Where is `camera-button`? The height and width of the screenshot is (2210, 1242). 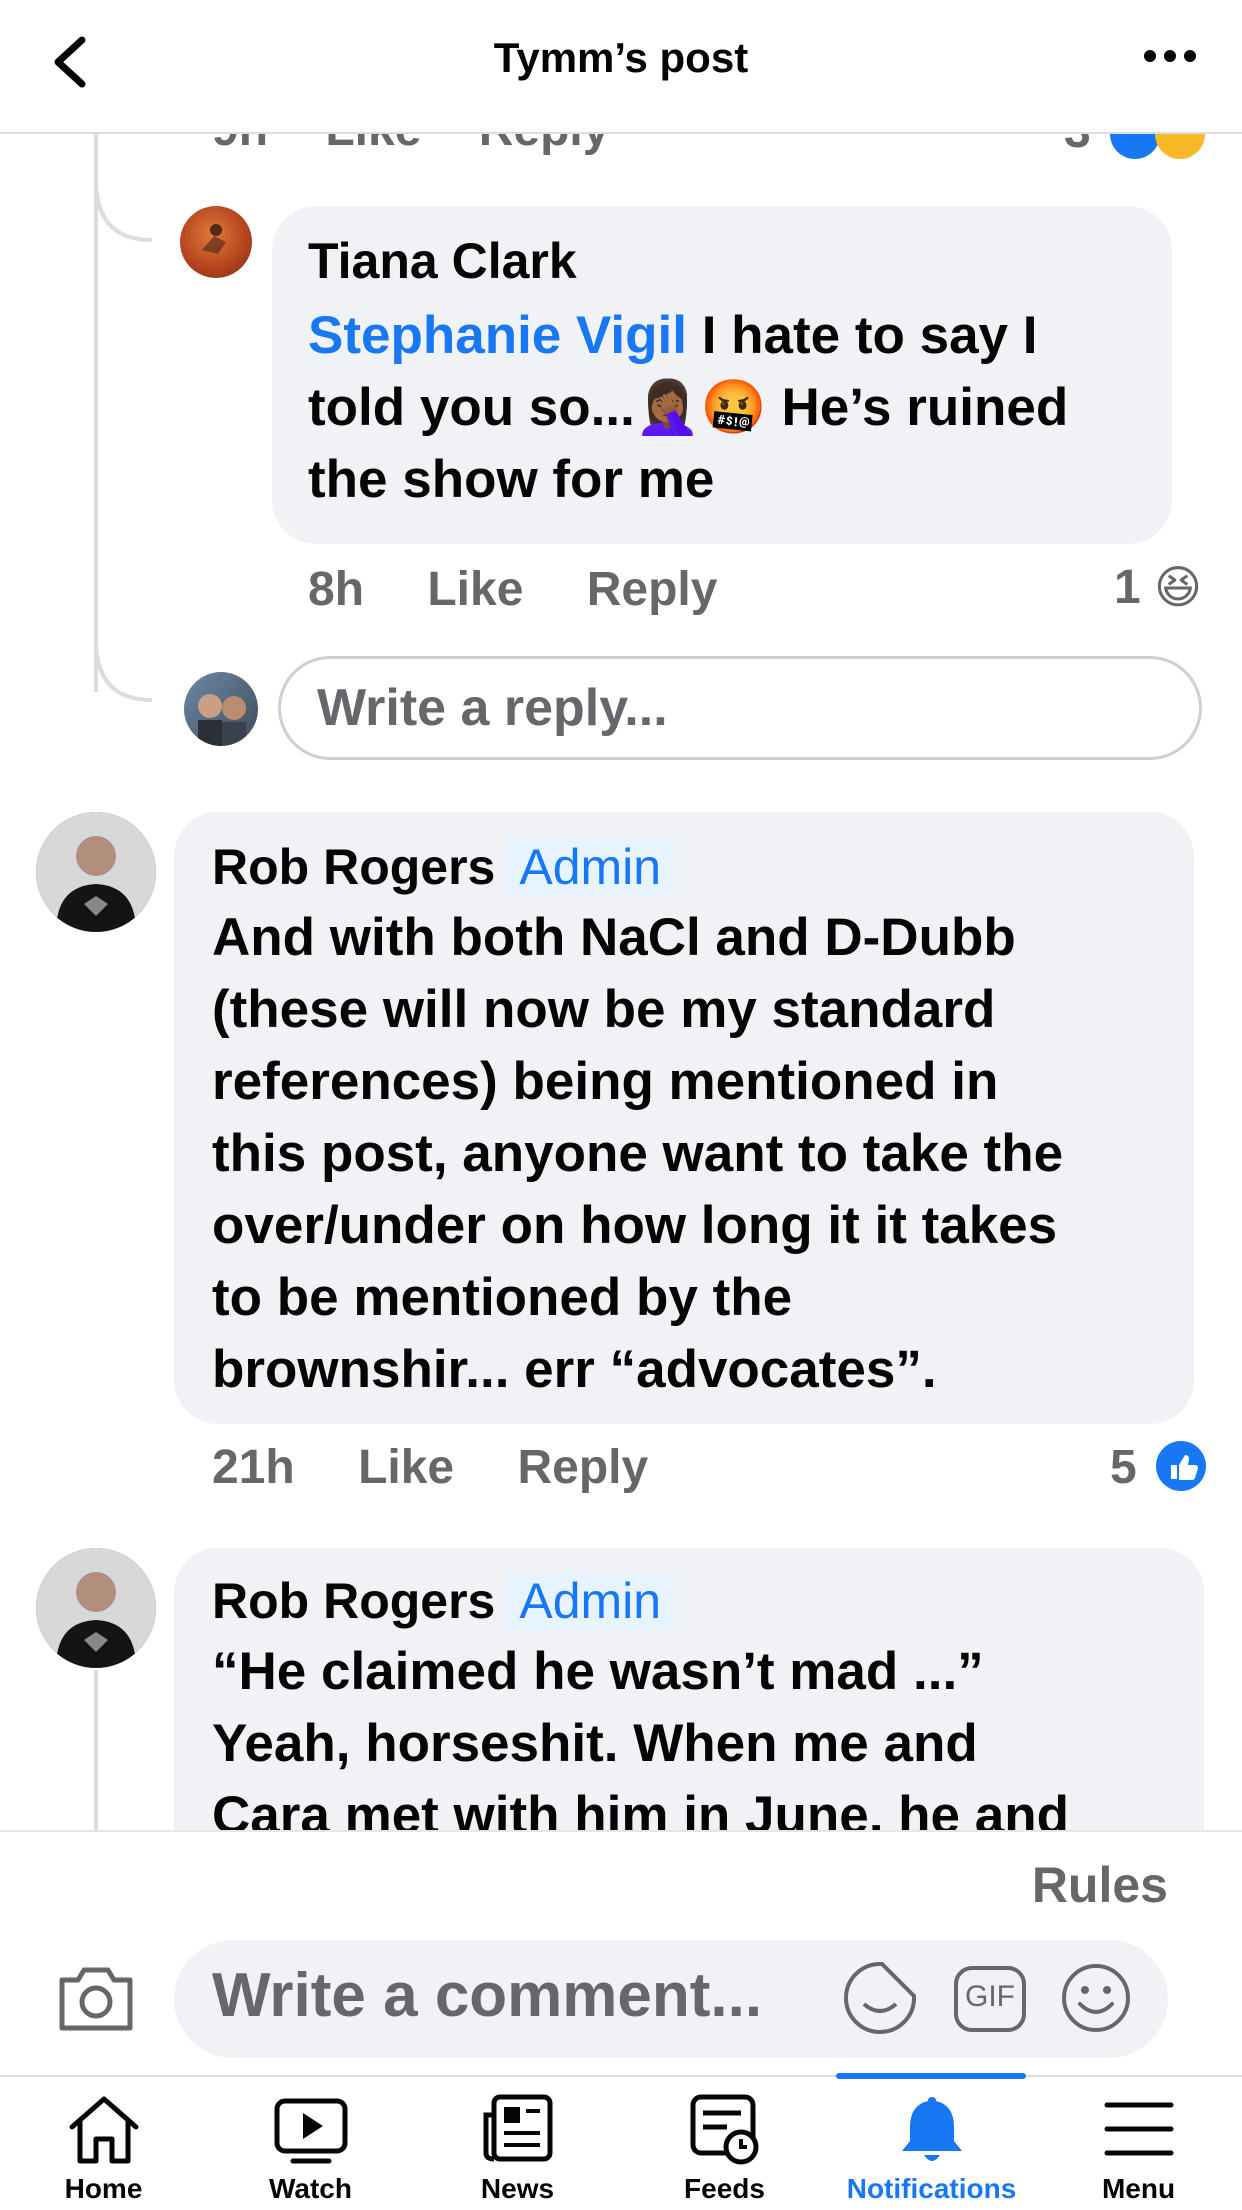
camera-button is located at coordinates (96, 1998).